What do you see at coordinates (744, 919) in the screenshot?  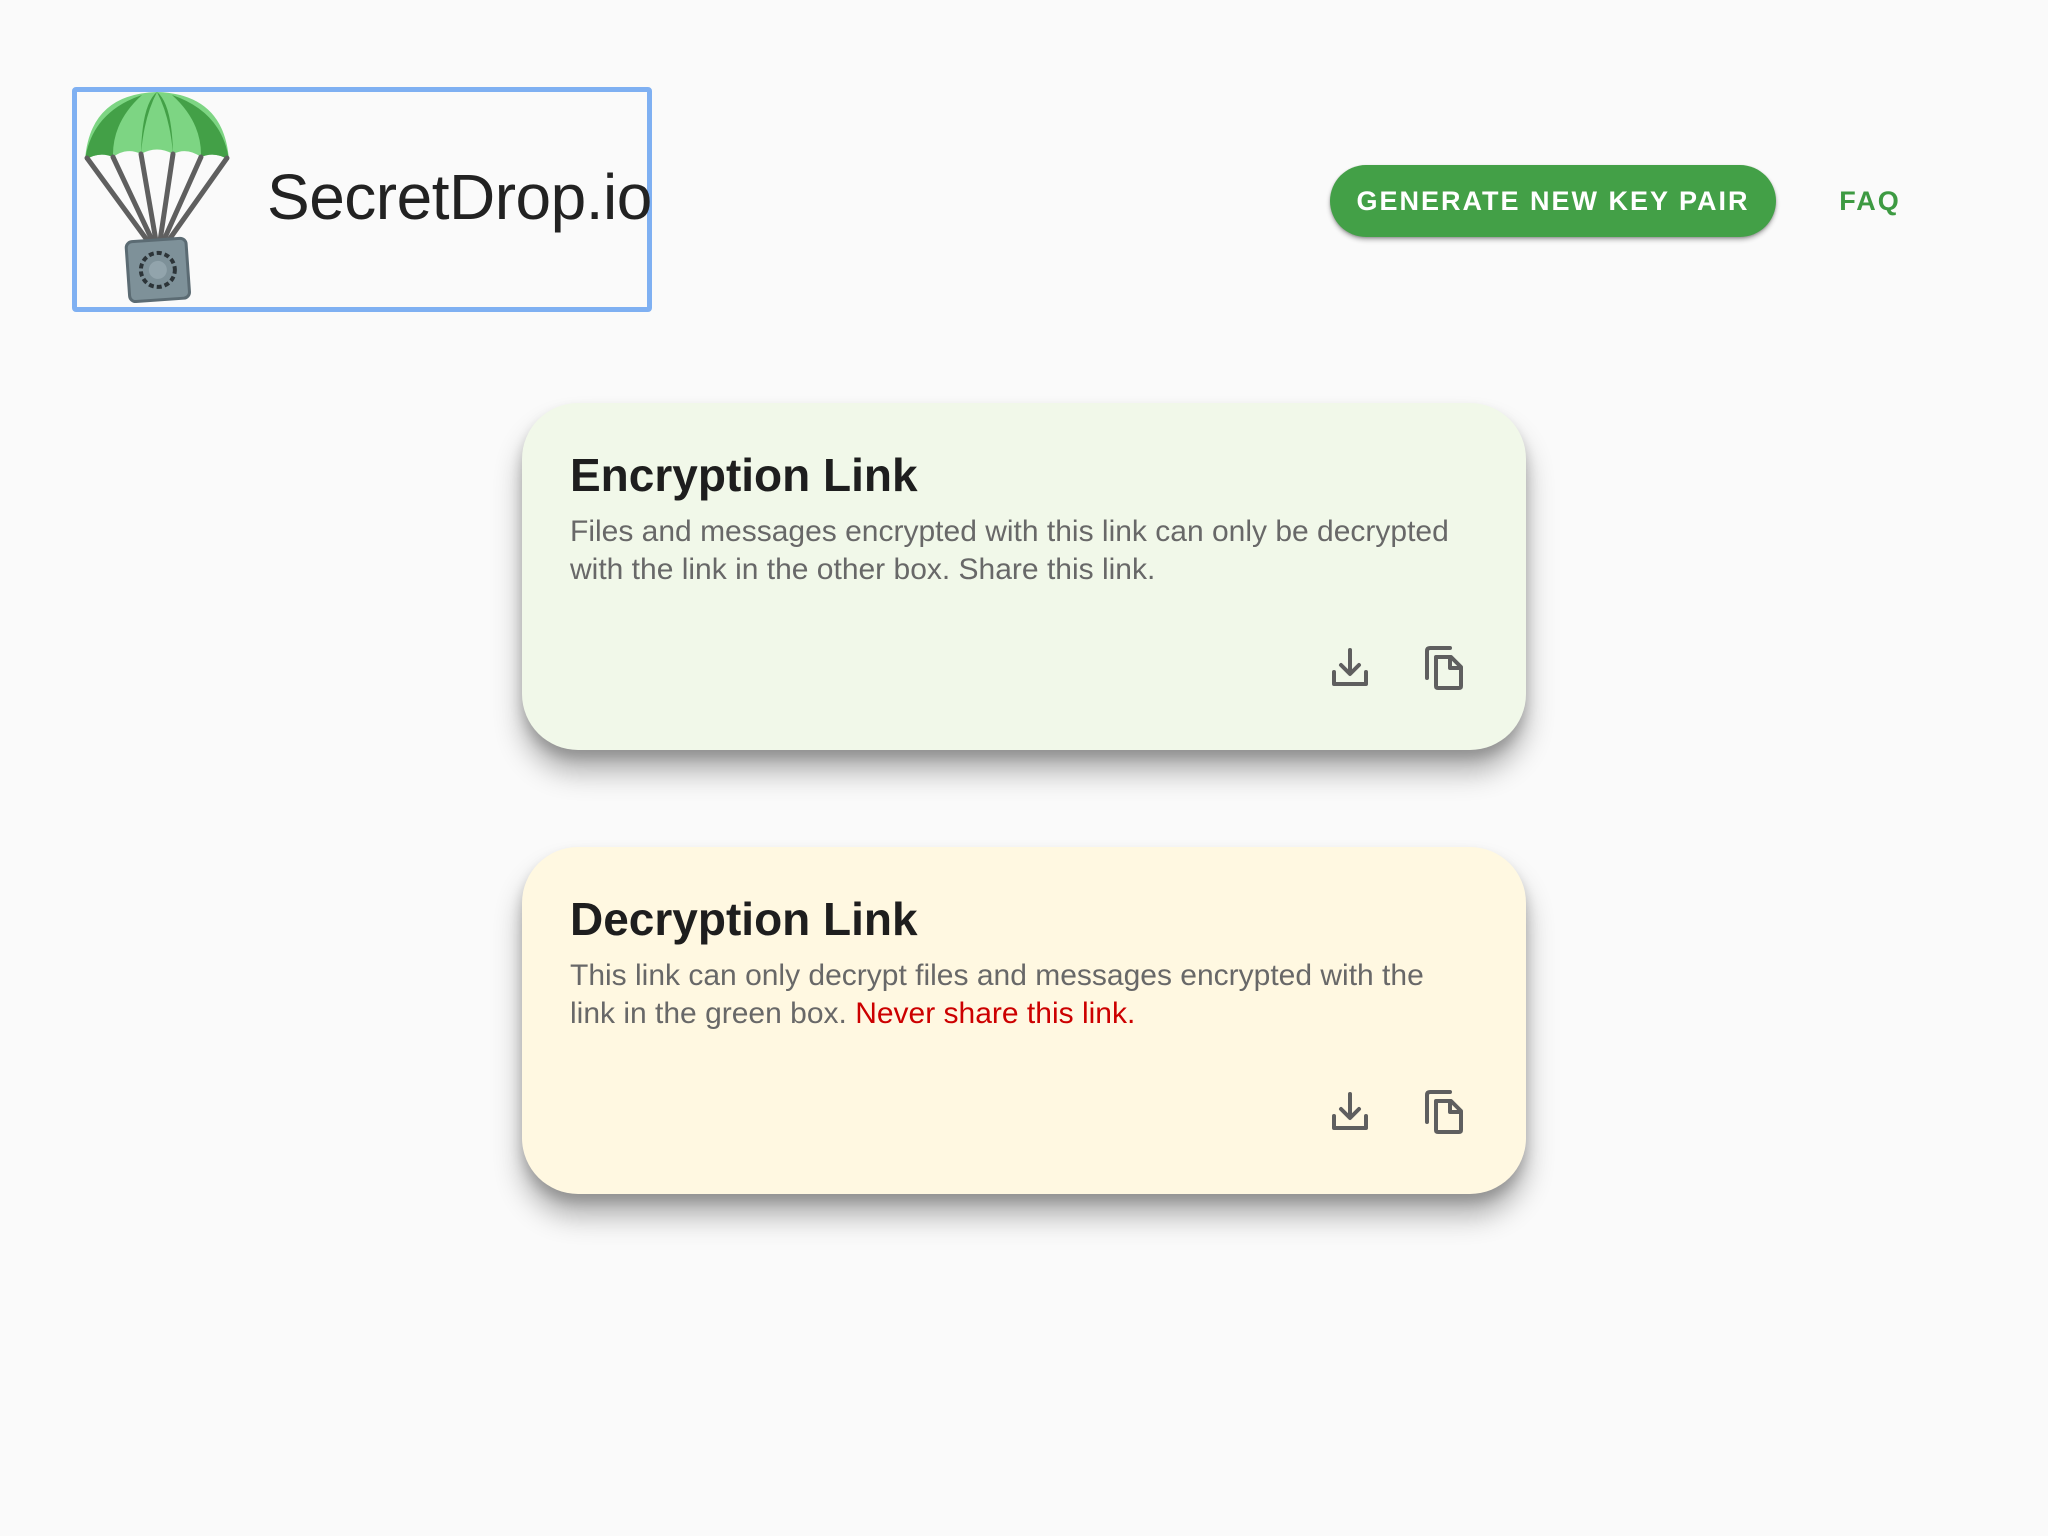 I see `decryption-card-title: Decryption Link` at bounding box center [744, 919].